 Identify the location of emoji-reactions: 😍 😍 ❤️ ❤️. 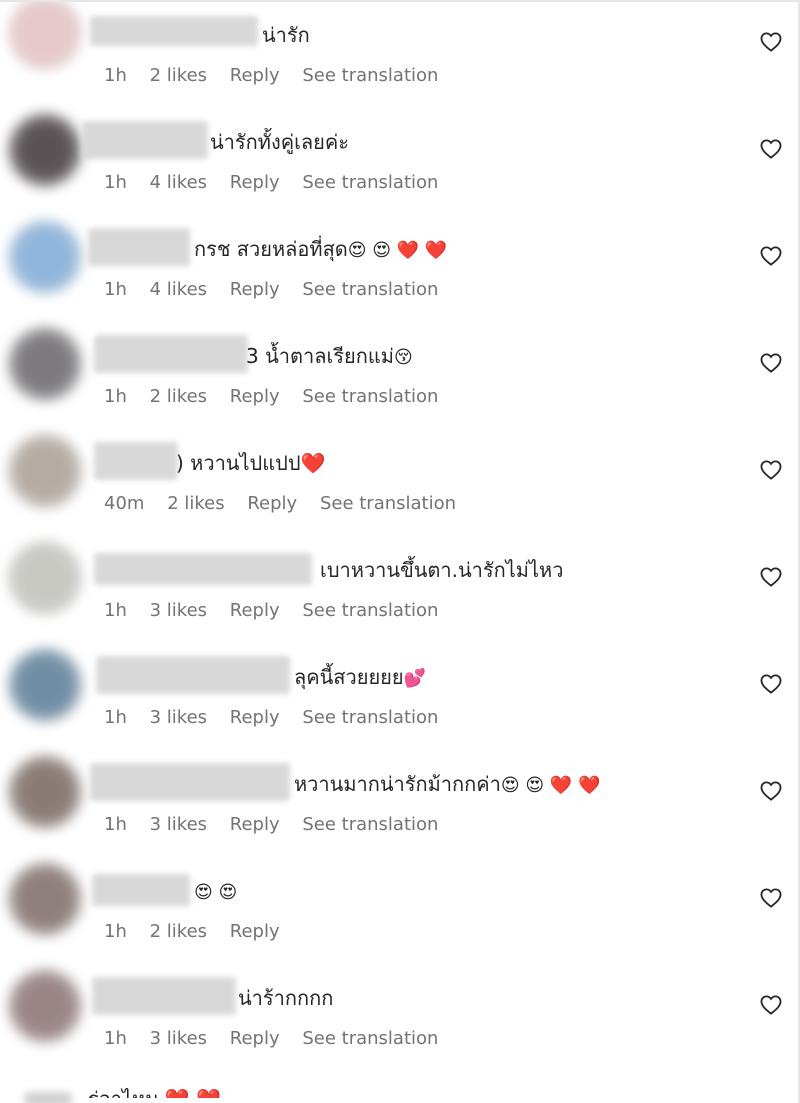
(550, 785).